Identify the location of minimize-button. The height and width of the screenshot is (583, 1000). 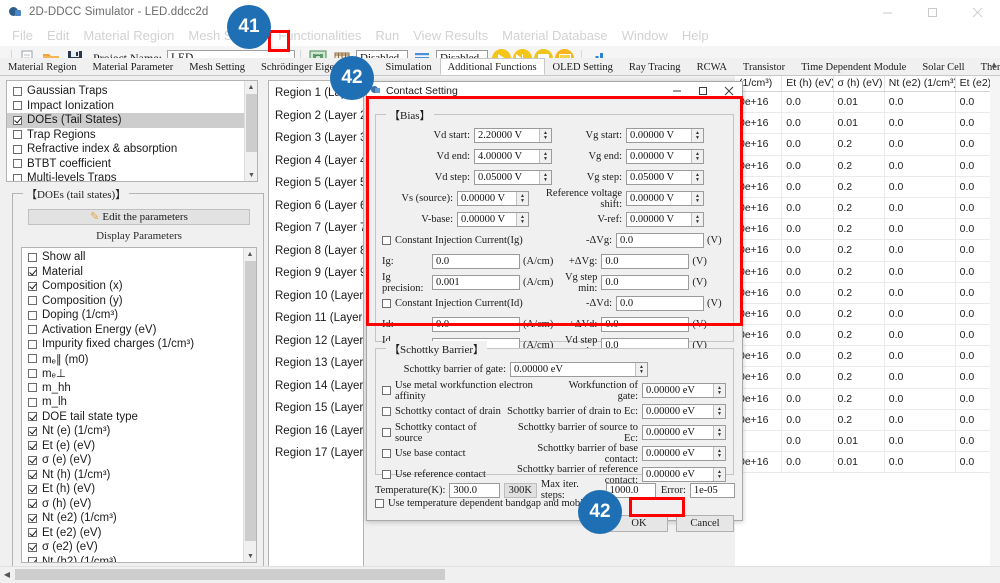
(887, 12).